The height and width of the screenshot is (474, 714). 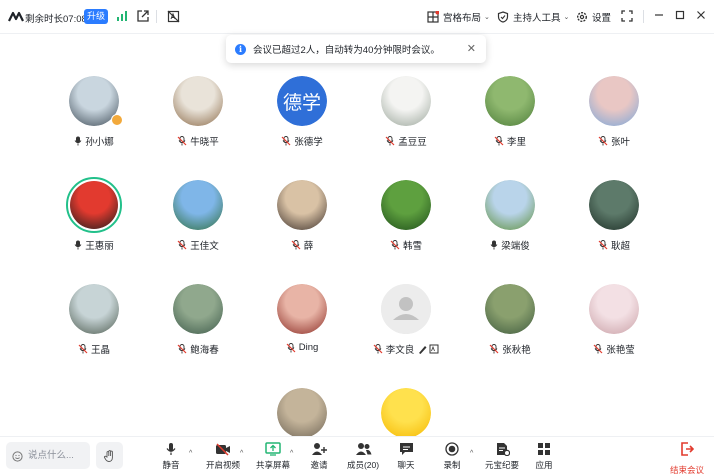 I want to click on participant-tile: 王惠丽, so click(x=94, y=227).